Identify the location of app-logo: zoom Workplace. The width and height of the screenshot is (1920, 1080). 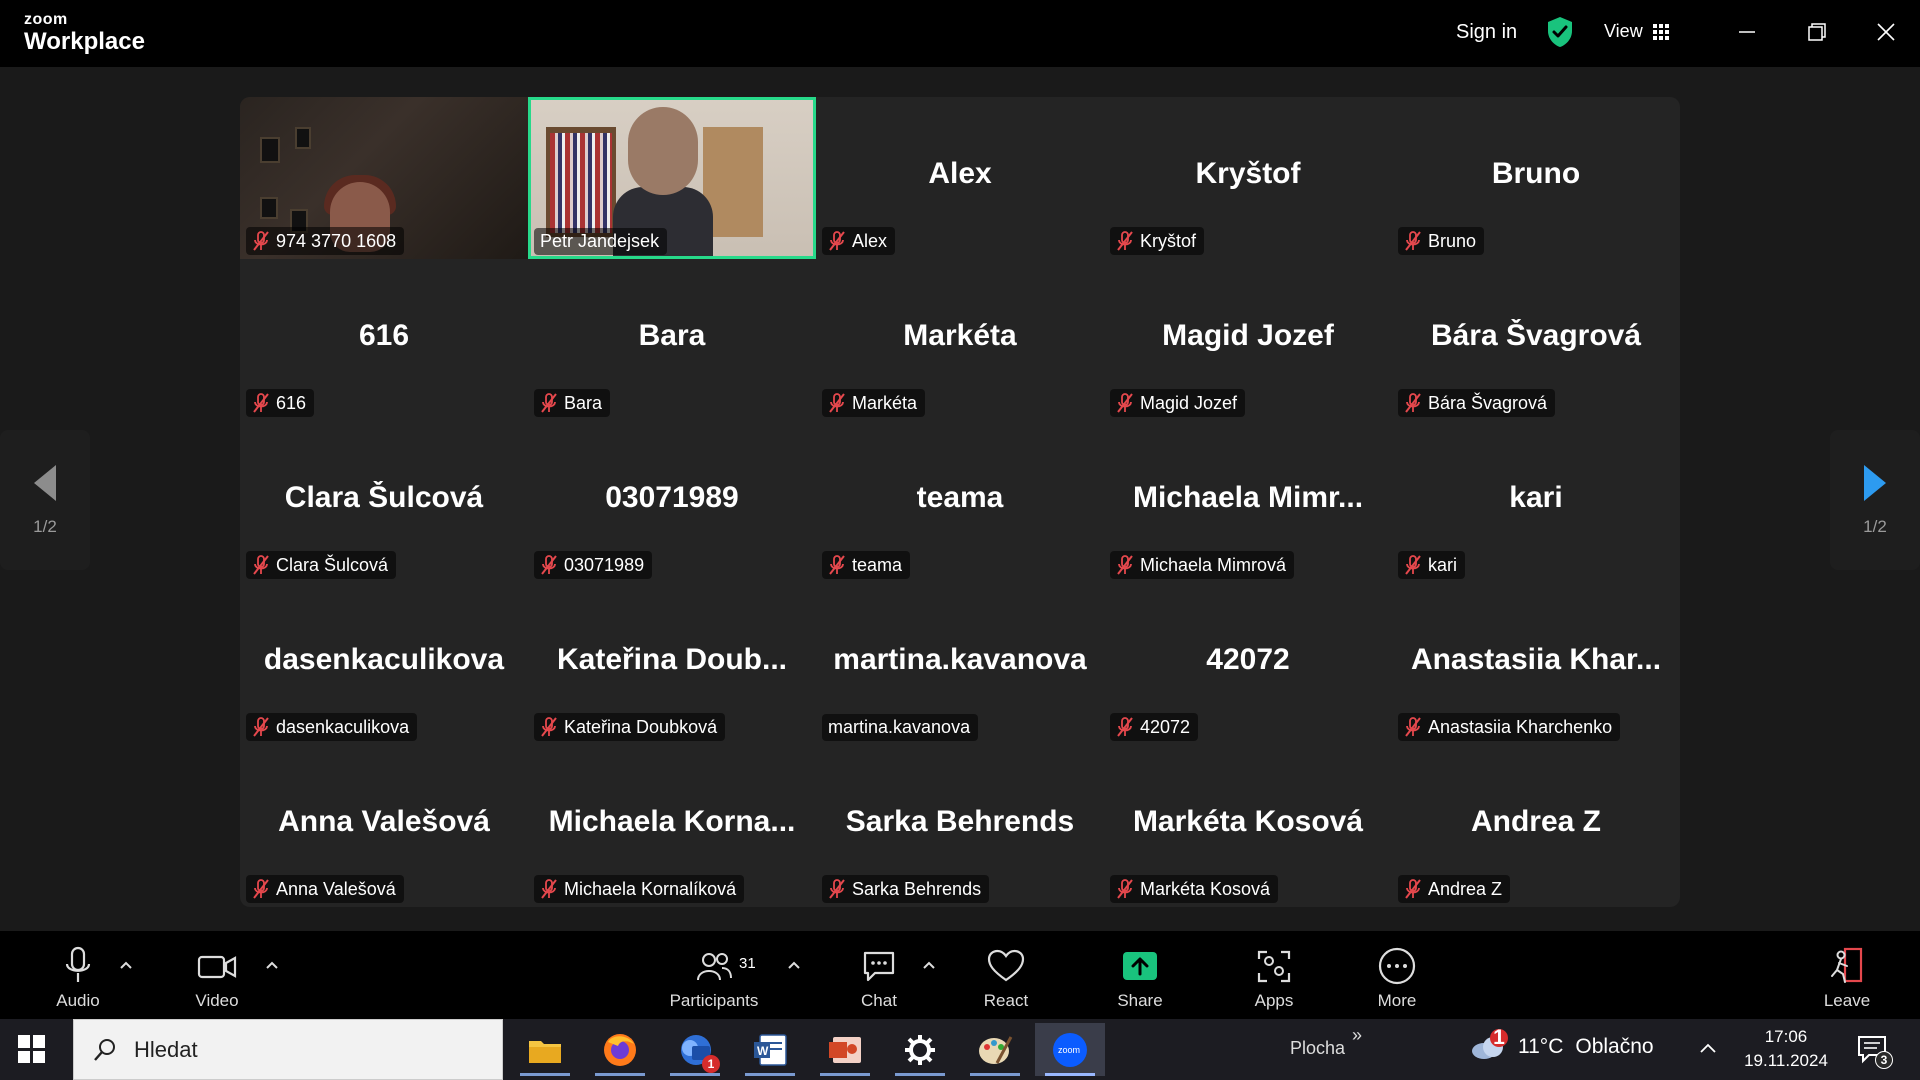
(84, 33).